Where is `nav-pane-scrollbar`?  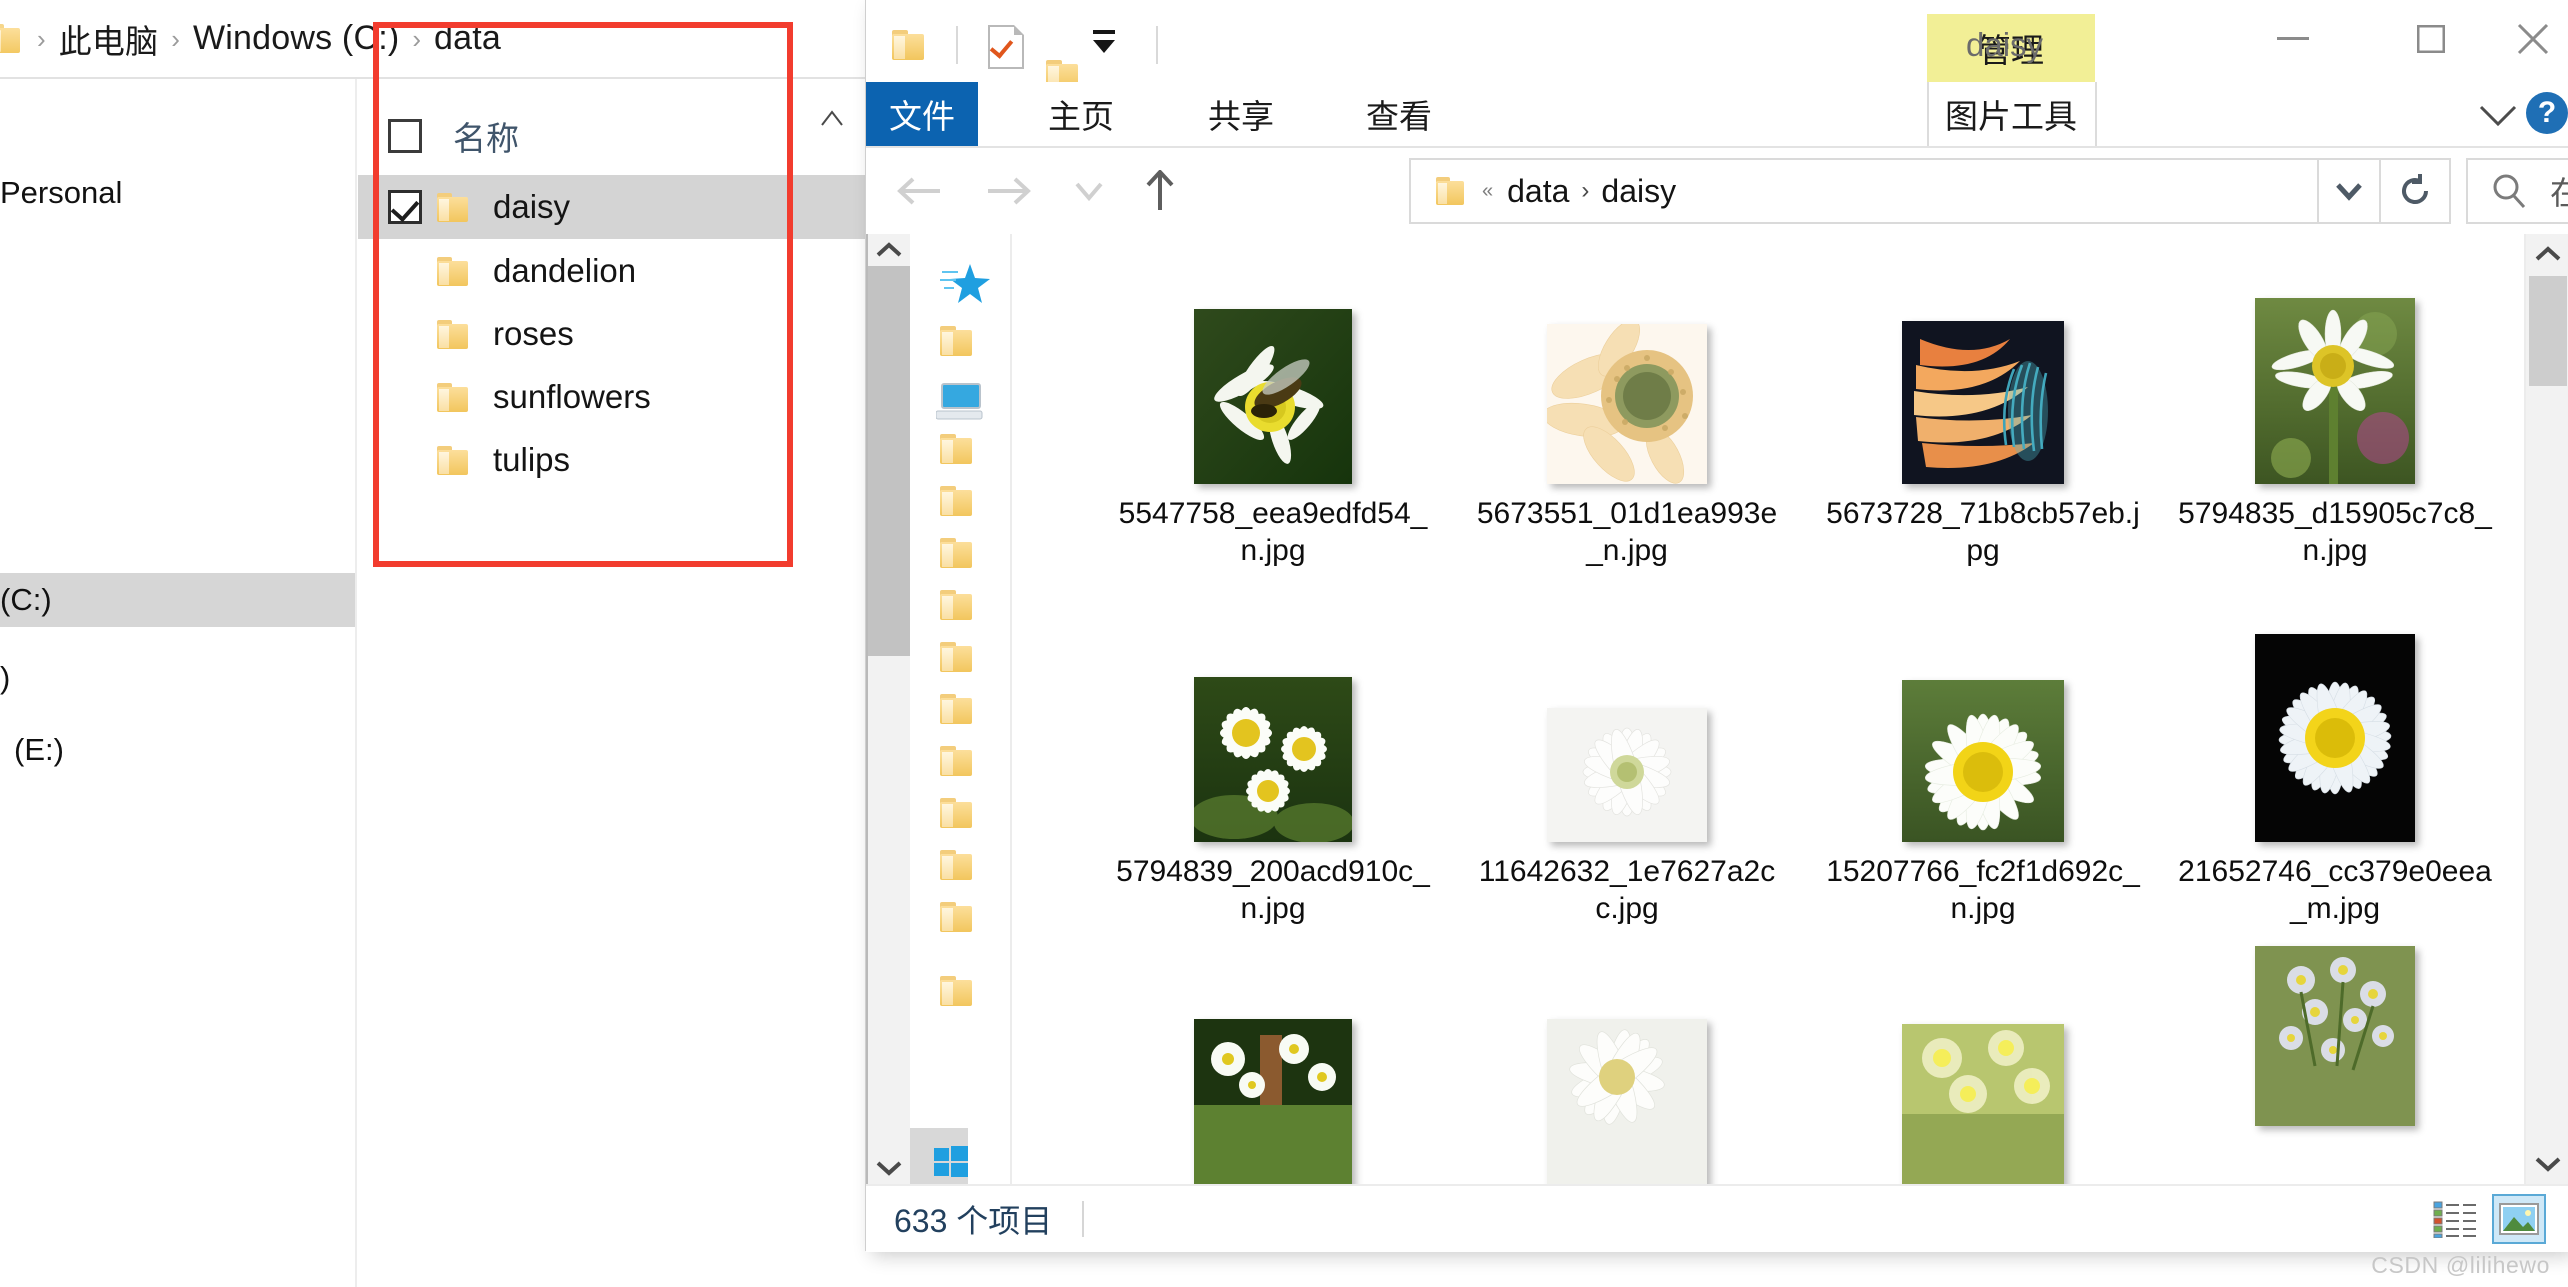
nav-pane-scrollbar is located at coordinates (888, 709).